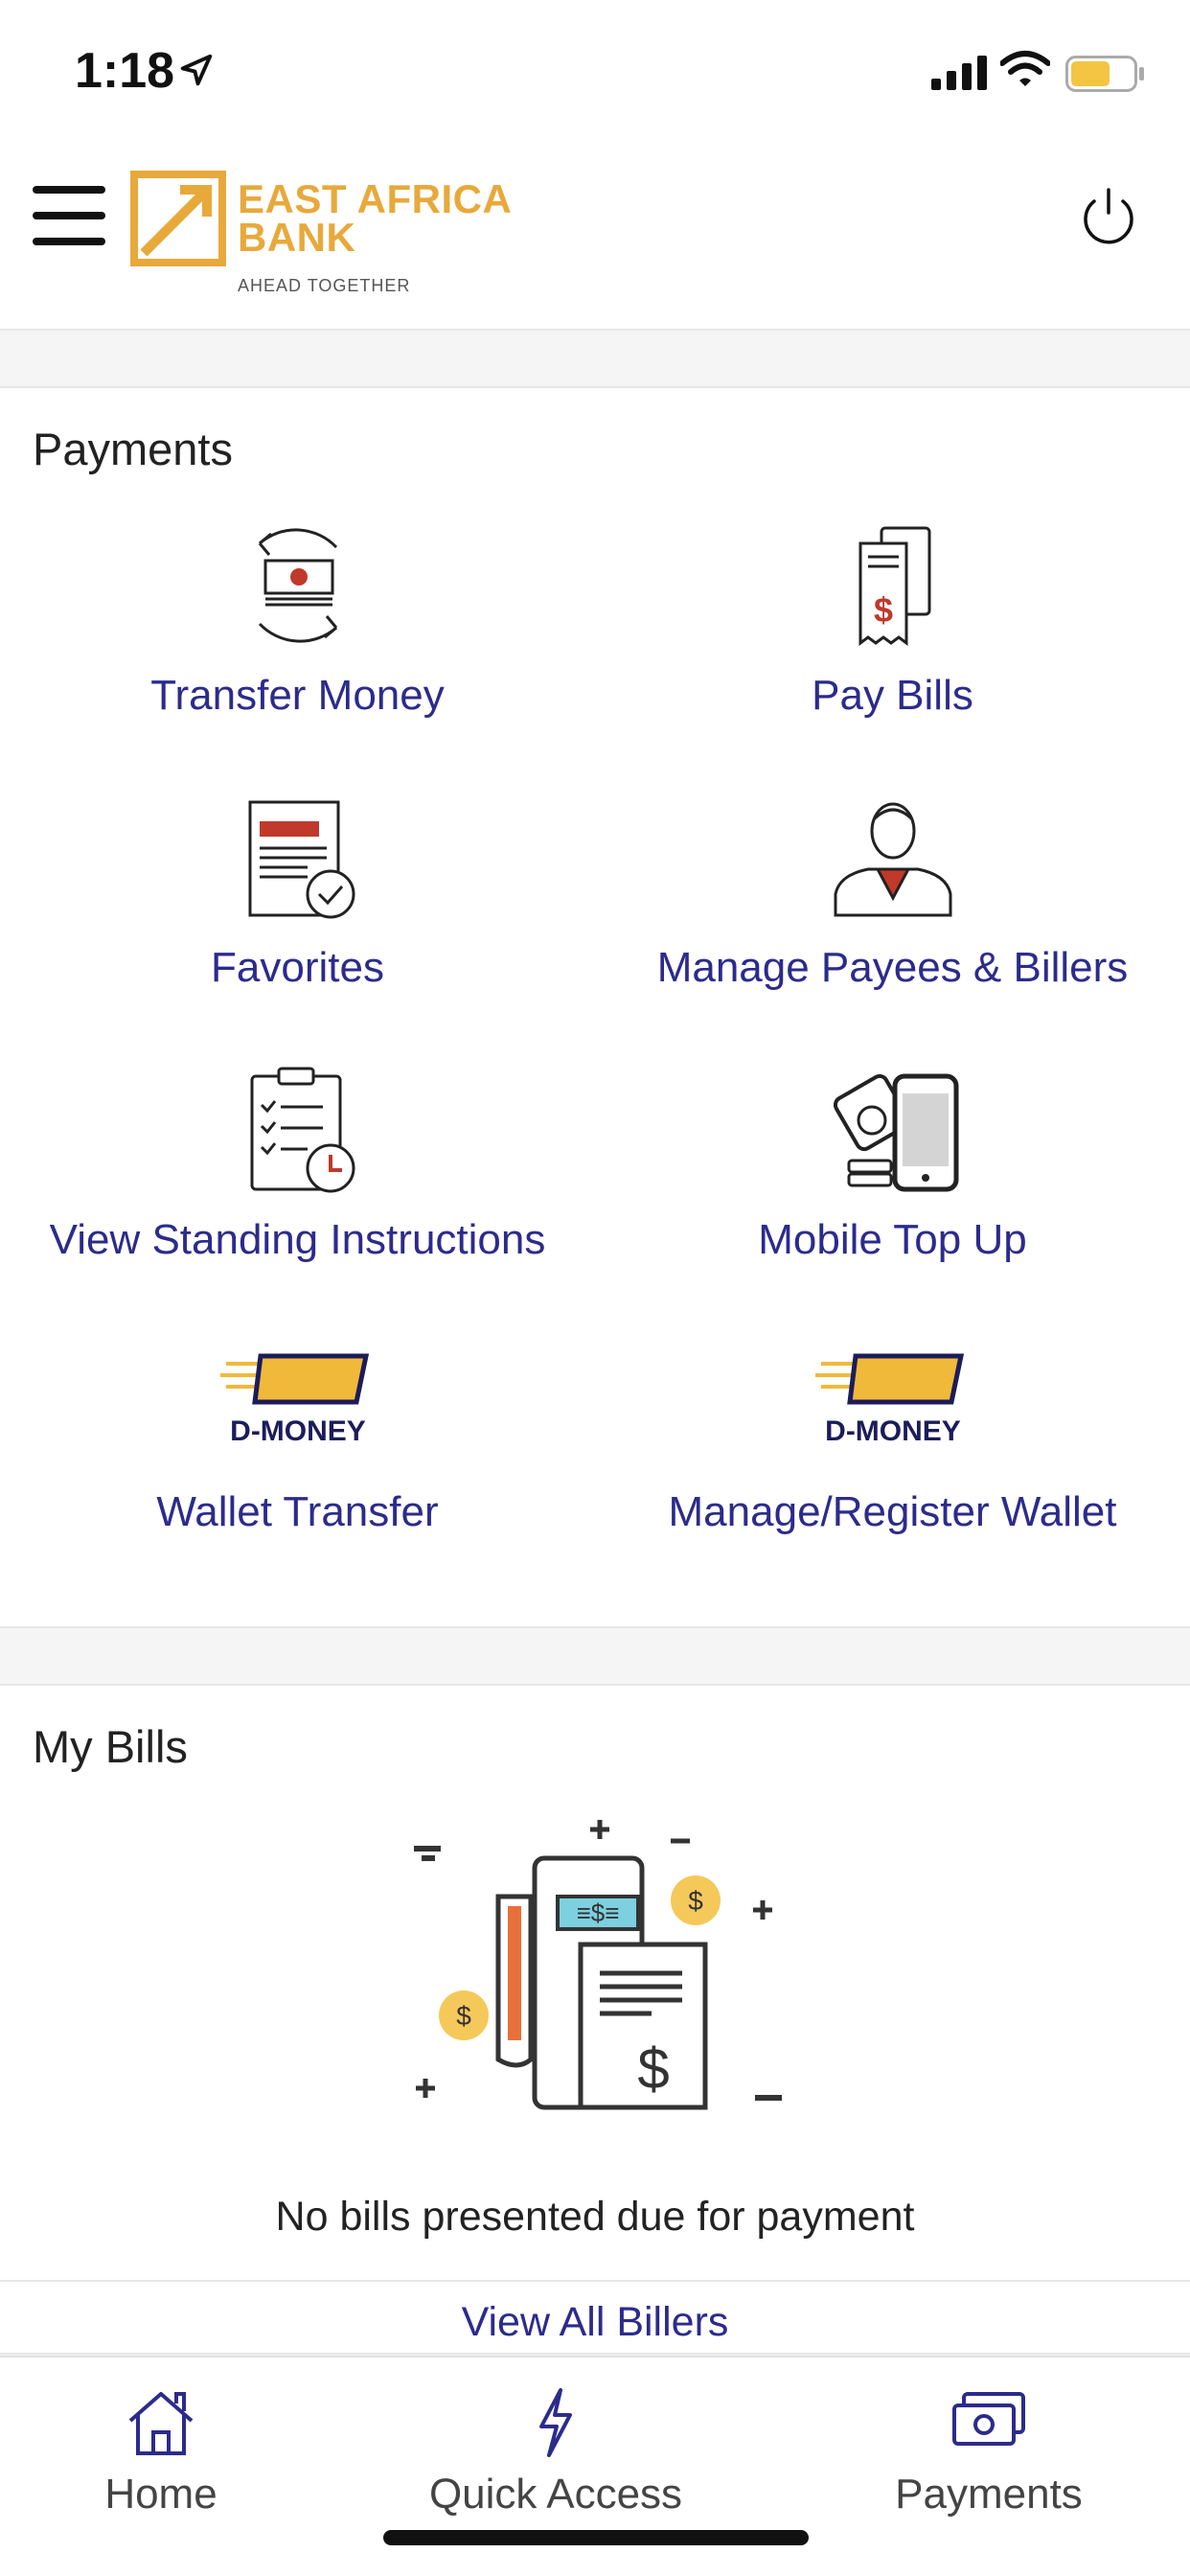  I want to click on tab-home: Home, so click(161, 2444).